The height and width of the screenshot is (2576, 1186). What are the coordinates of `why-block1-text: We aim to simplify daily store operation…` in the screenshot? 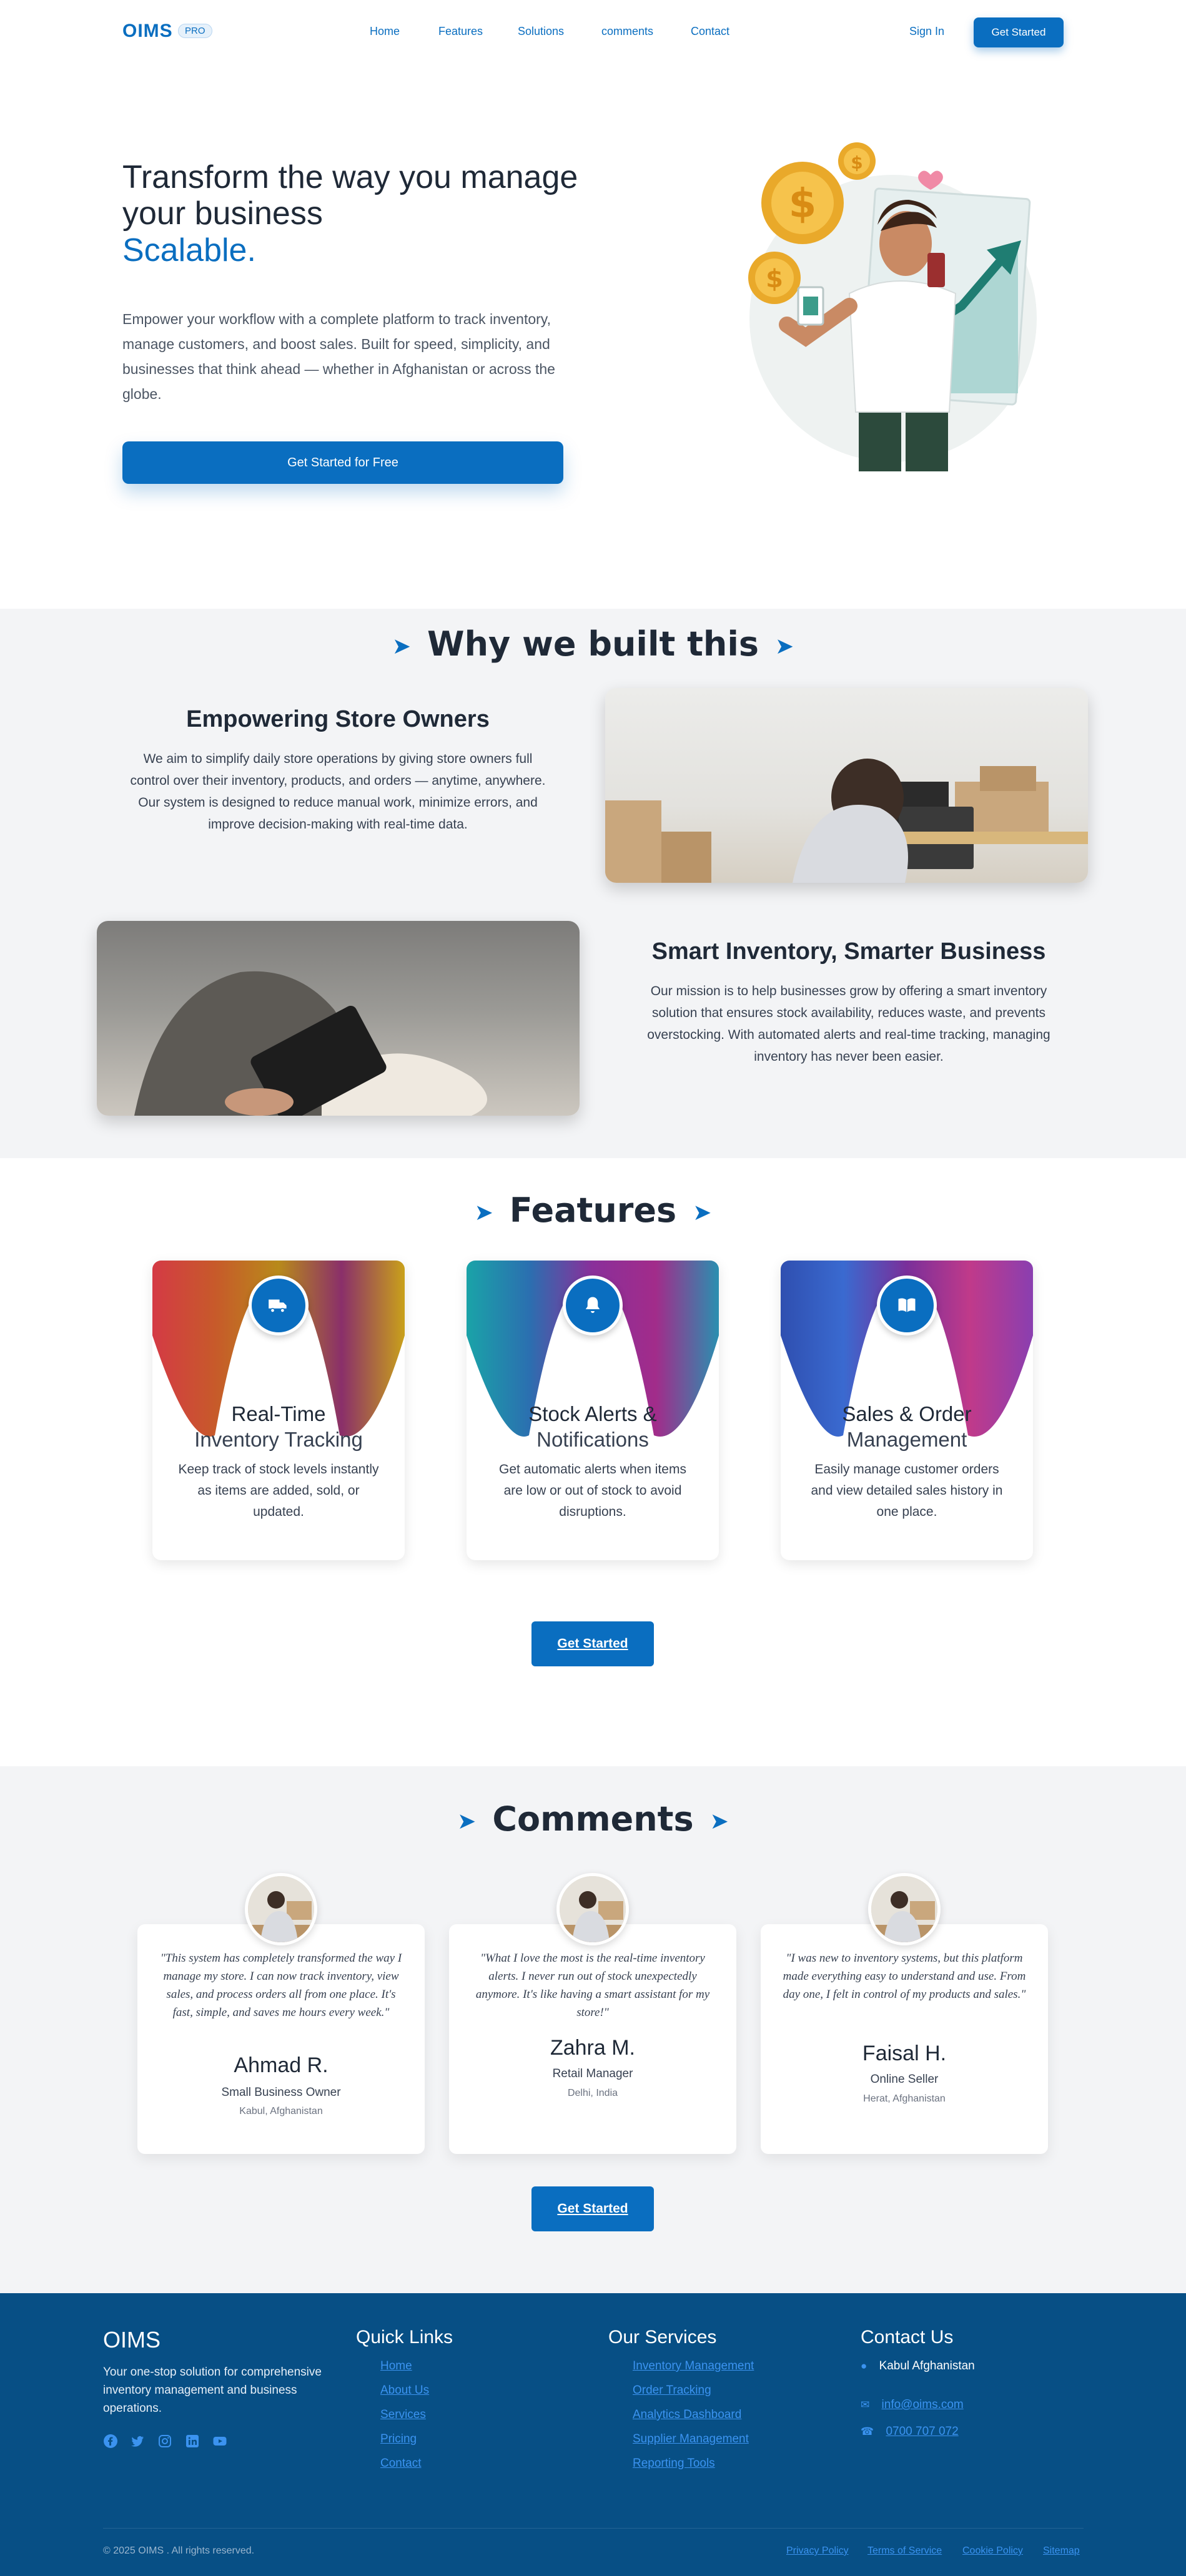 It's located at (338, 792).